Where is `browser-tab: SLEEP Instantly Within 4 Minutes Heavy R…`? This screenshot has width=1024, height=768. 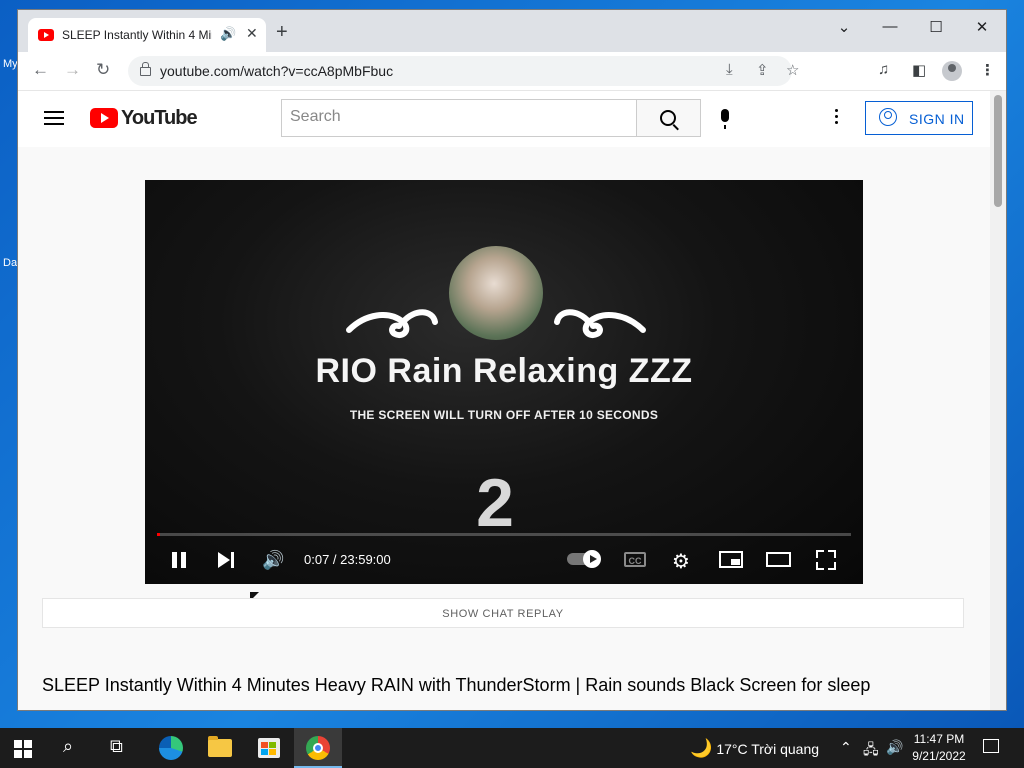
browser-tab: SLEEP Instantly Within 4 Minutes Heavy R… is located at coordinates (147, 35).